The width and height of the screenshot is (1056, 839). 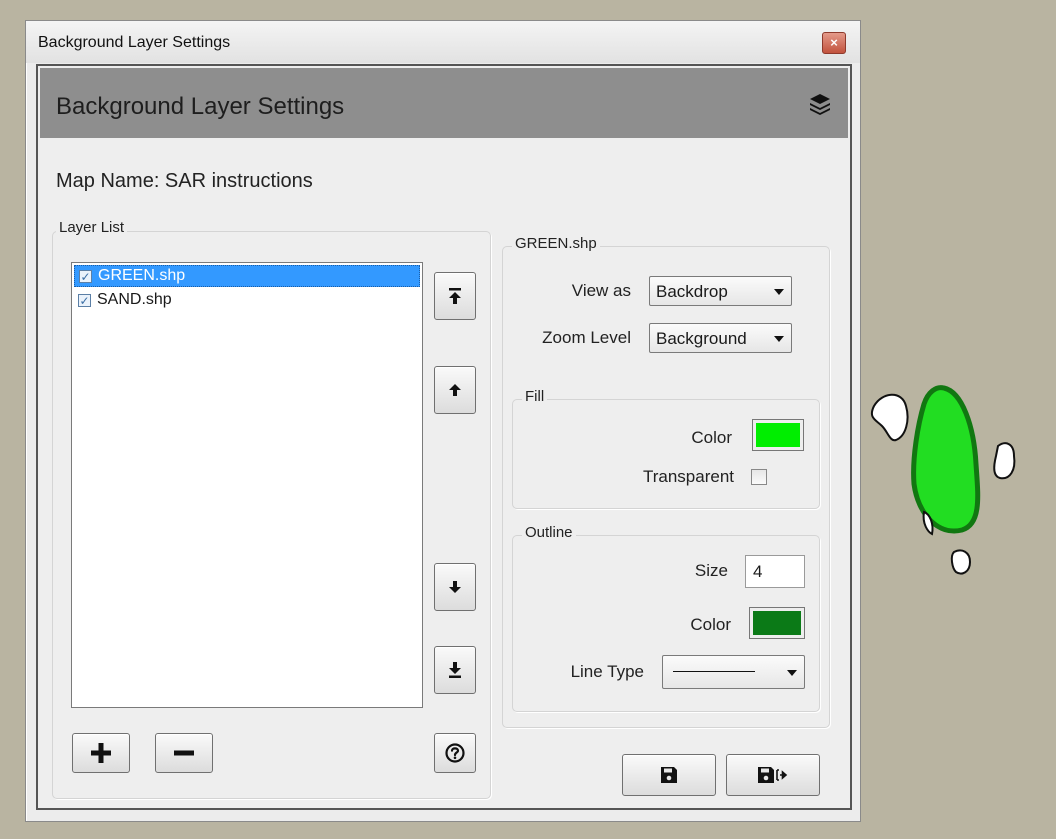 I want to click on layer-checkbox-green: ✓, so click(x=85, y=276).